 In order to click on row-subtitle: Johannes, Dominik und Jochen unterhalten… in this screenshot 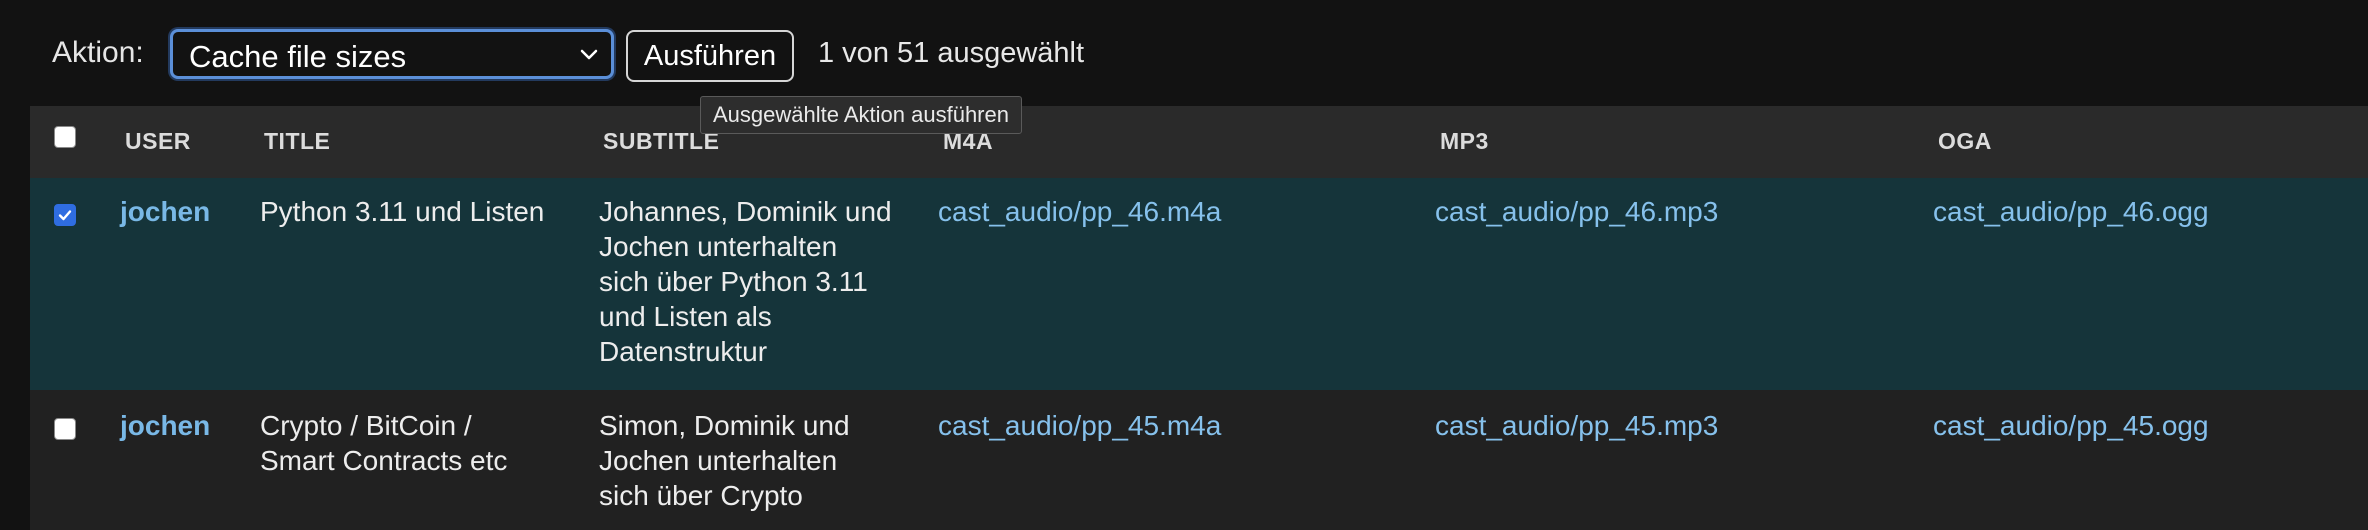, I will do `click(754, 281)`.